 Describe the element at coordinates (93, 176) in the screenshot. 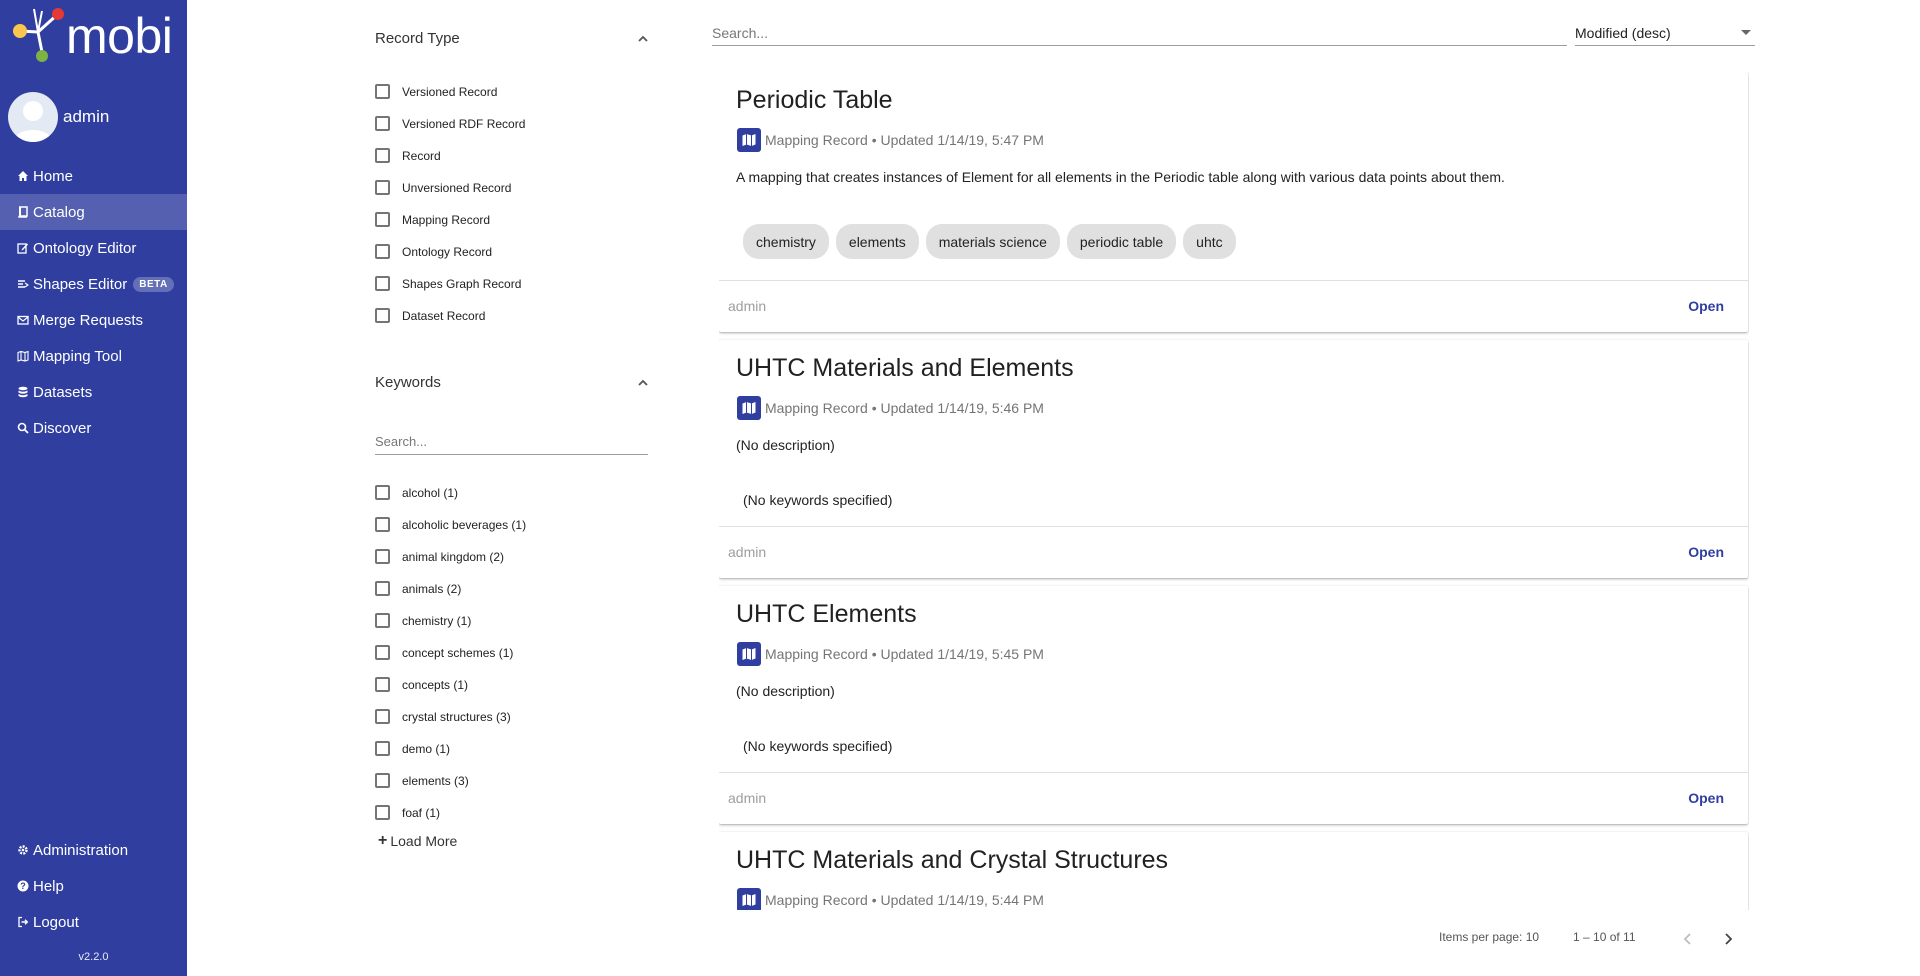

I see `nav-item-home: Home` at that location.